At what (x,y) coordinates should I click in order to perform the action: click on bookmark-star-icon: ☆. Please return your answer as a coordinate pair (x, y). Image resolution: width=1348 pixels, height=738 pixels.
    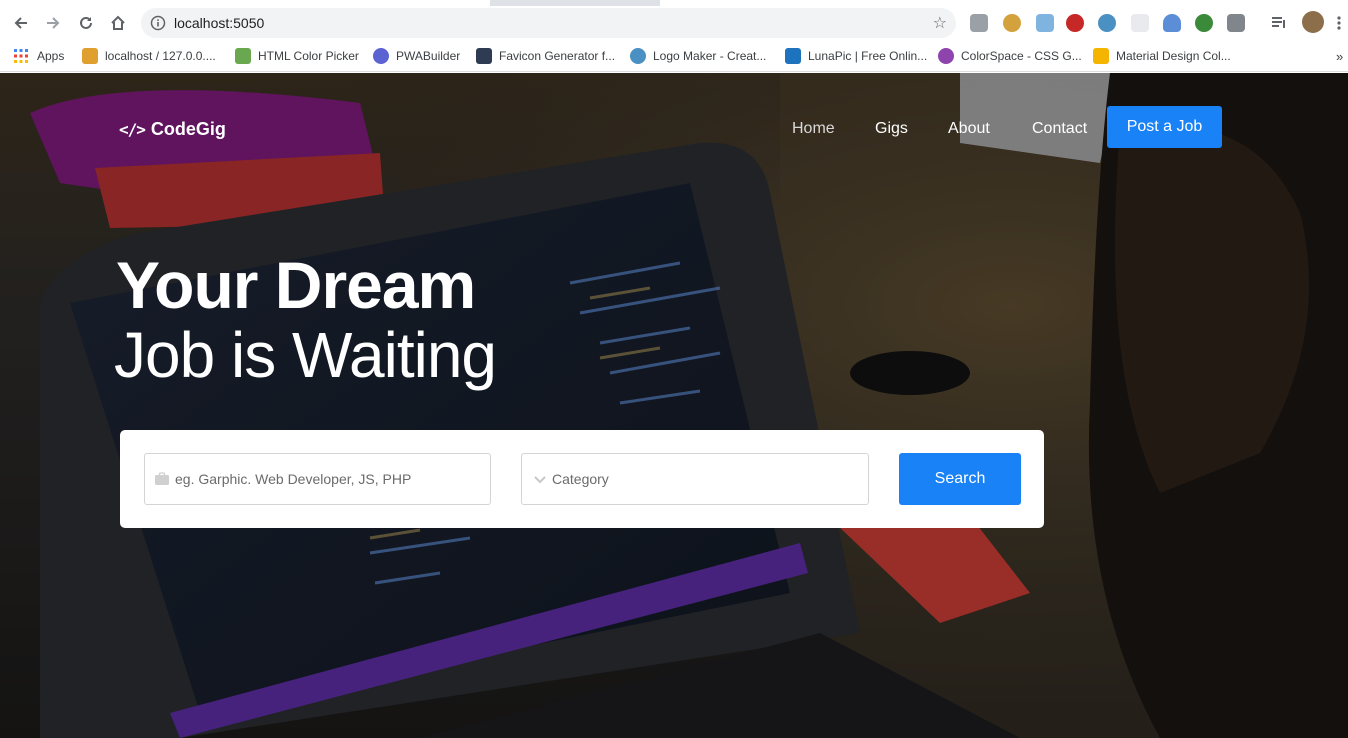
    Looking at the image, I should click on (940, 23).